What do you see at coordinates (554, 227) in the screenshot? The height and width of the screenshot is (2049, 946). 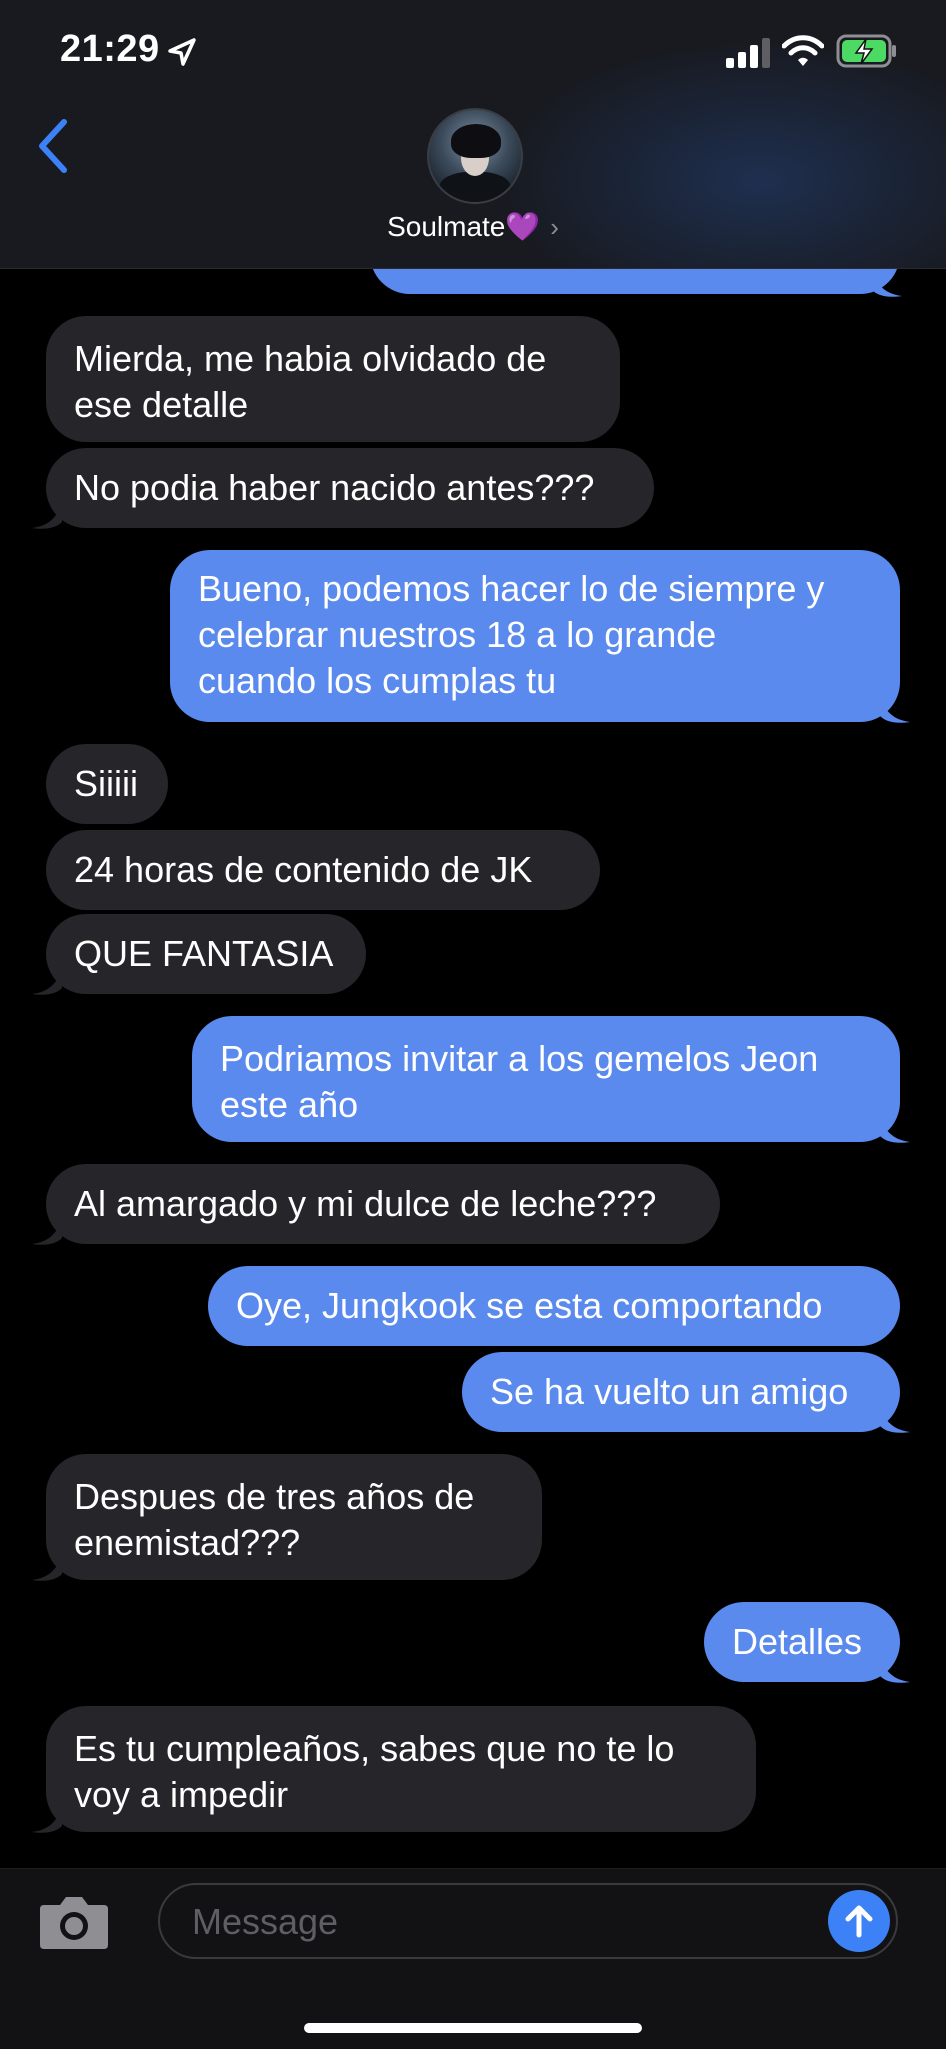 I see `chevron-right-icon: ›` at bounding box center [554, 227].